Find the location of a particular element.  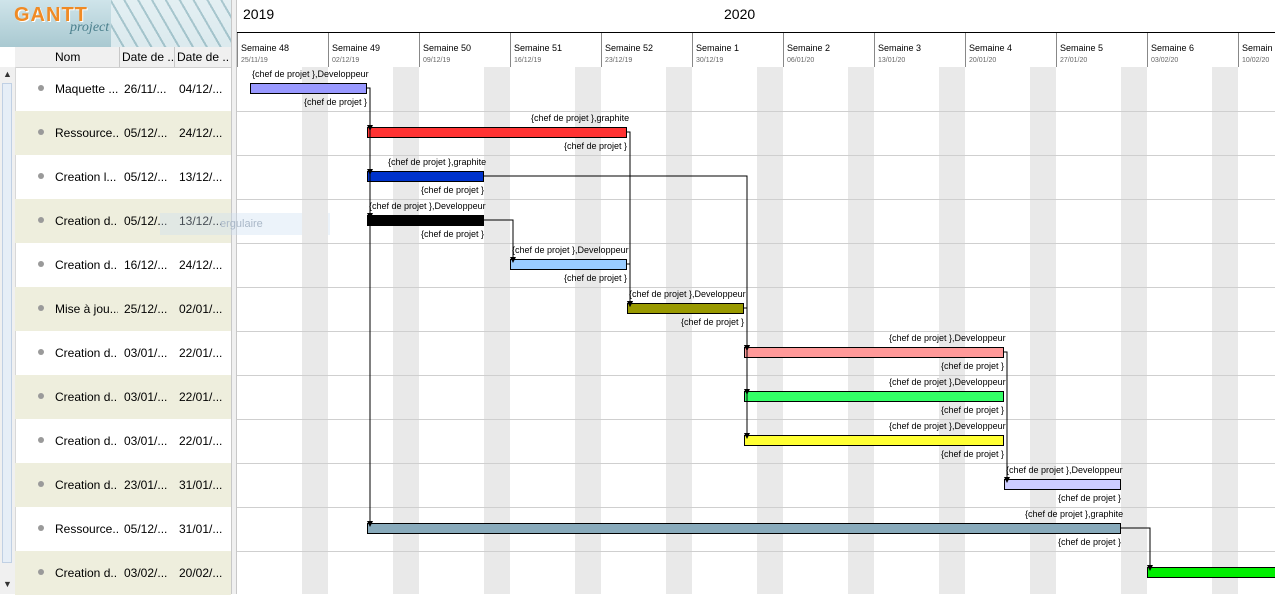

logo-pattern is located at coordinates (171, 23).